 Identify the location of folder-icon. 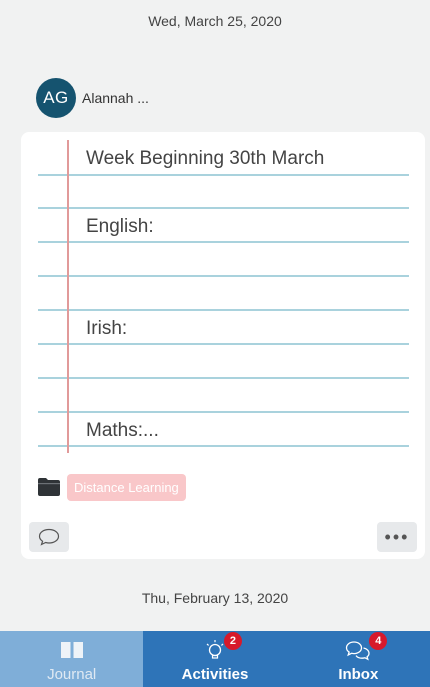
(49, 487).